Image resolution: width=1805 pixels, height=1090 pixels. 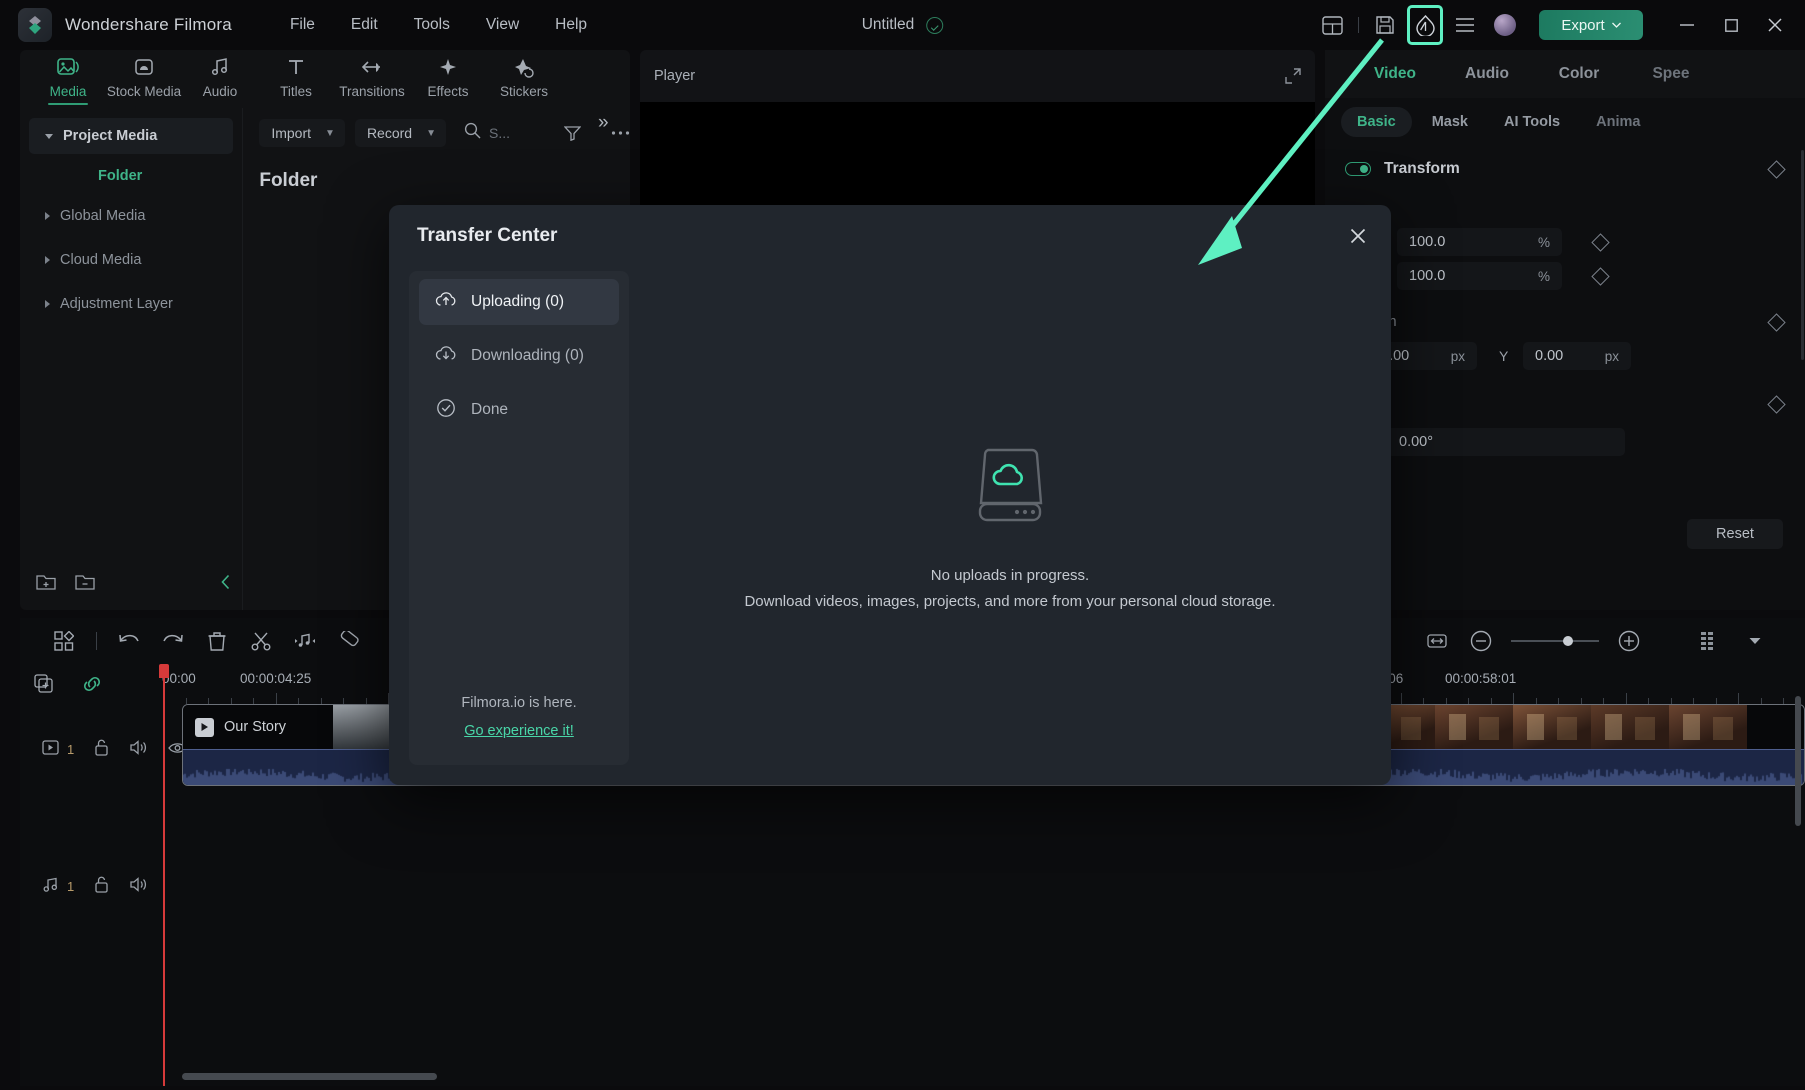 I want to click on tree-item-adjustment-layer: Adjustment Layer, so click(x=131, y=304).